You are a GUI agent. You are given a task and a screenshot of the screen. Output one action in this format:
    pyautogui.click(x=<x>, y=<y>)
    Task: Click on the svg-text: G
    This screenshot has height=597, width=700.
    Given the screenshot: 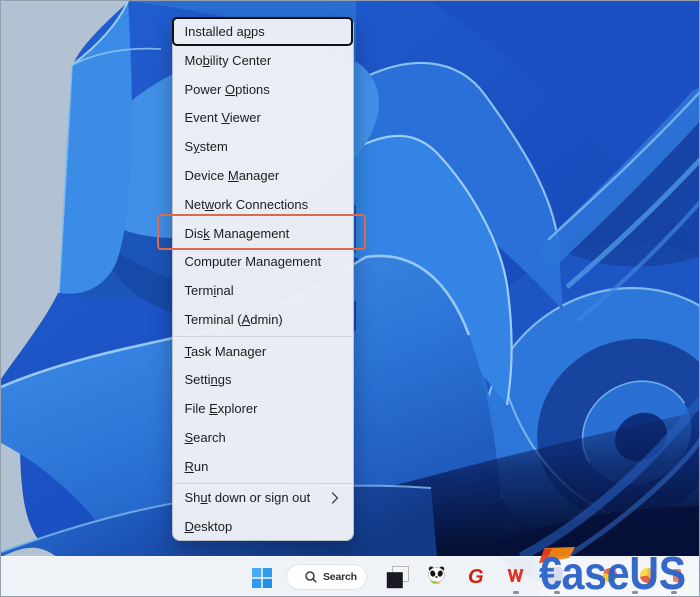 What is the action you would take?
    pyautogui.click(x=476, y=576)
    